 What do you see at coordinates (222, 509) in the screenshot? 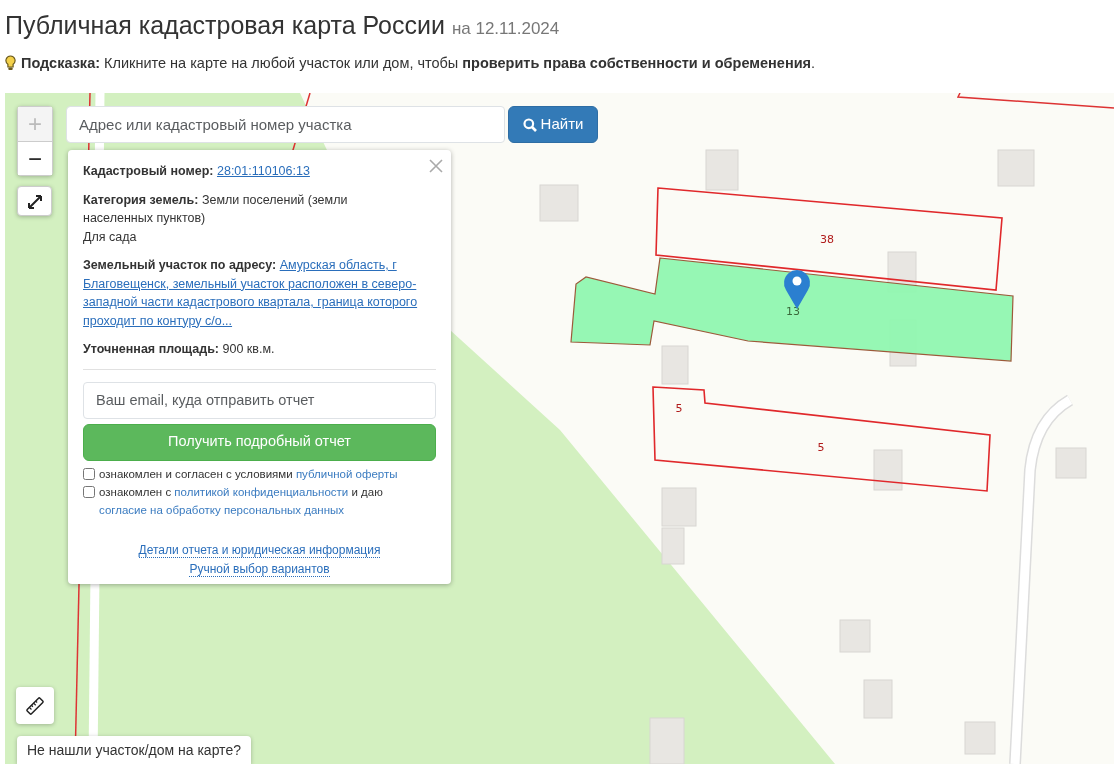
I see `consent-link: согласие на обработку персональных данных` at bounding box center [222, 509].